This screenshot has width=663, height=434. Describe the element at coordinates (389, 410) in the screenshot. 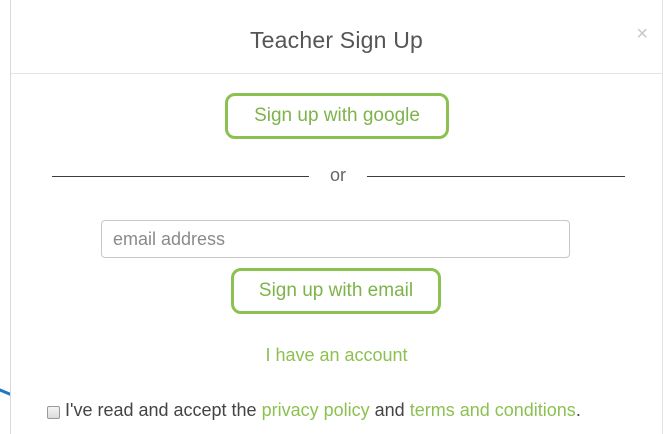

I see `terms-conjunction-text: and` at that location.